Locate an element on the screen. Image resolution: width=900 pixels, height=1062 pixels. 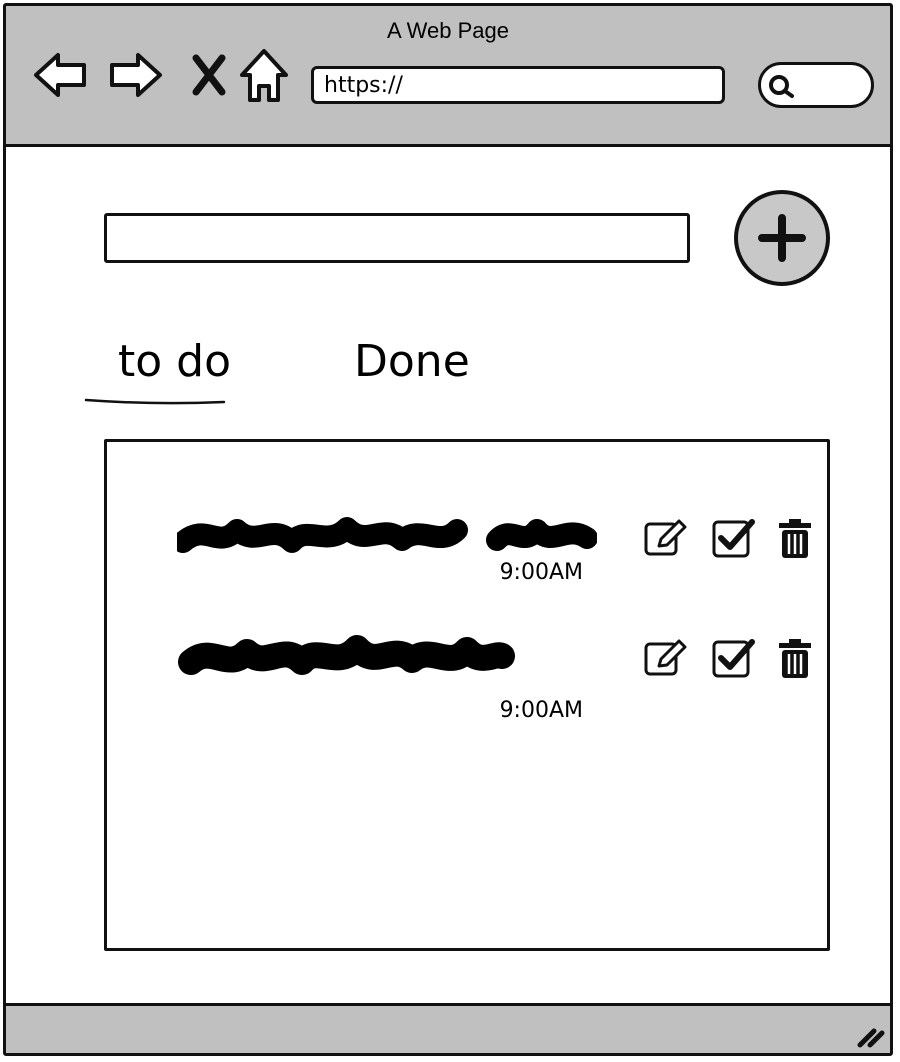
window-title: A Web Page is located at coordinates (448, 30).